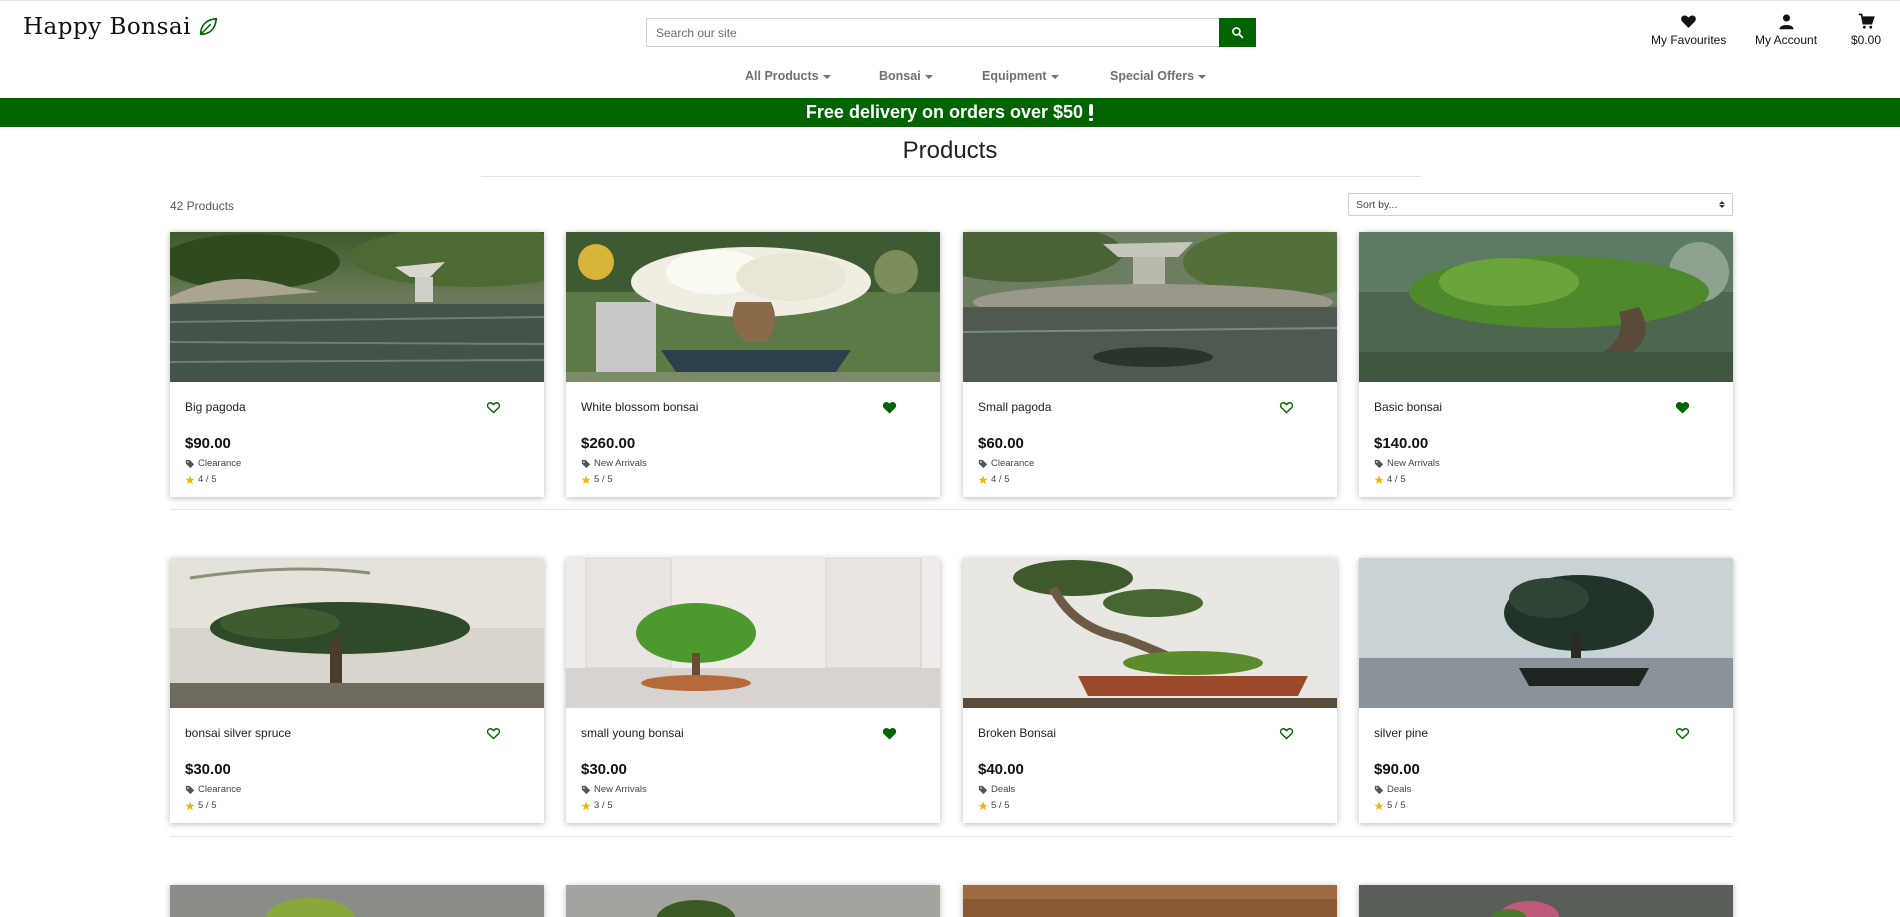 Image resolution: width=1900 pixels, height=917 pixels. What do you see at coordinates (1866, 30) in the screenshot?
I see `cart-link: $0.00` at bounding box center [1866, 30].